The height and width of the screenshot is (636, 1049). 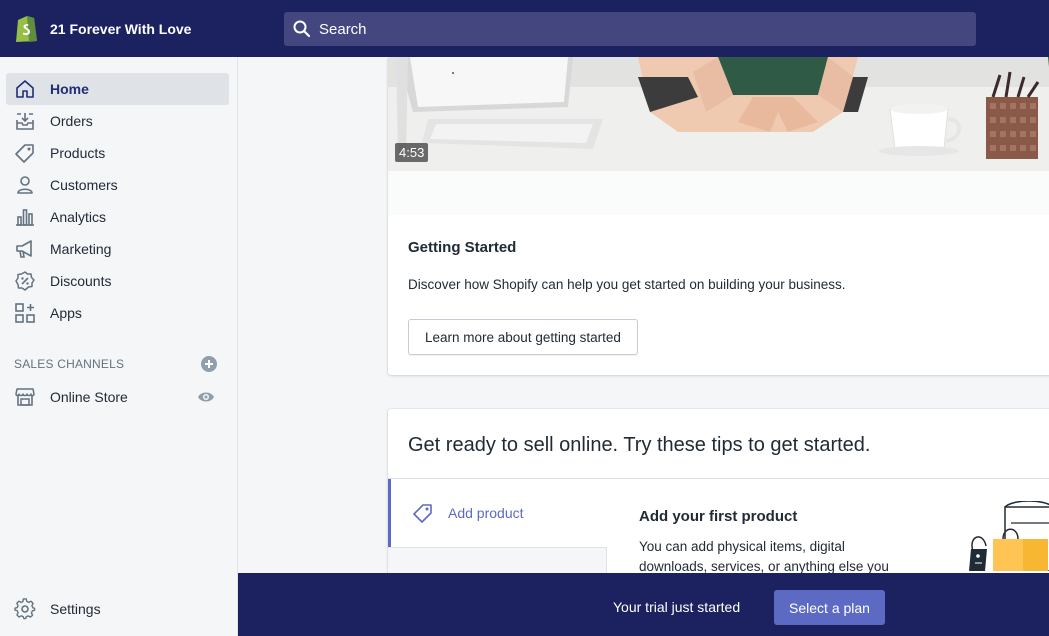 I want to click on video-thumbnail-image, so click(x=718, y=114).